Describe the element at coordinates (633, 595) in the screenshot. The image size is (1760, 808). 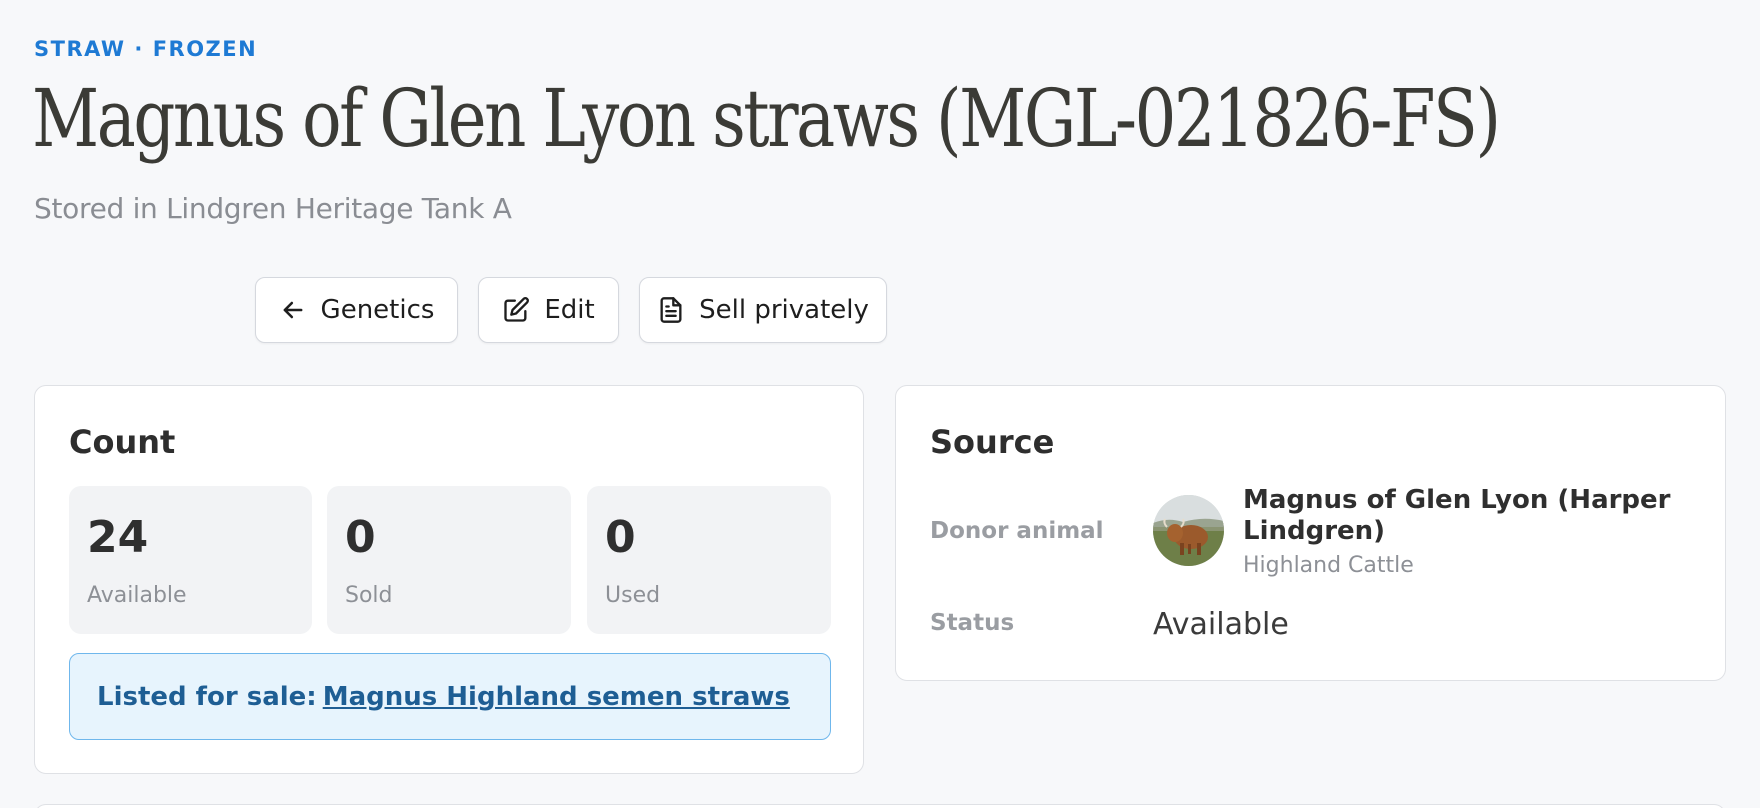
I see `stat-label: Used` at that location.